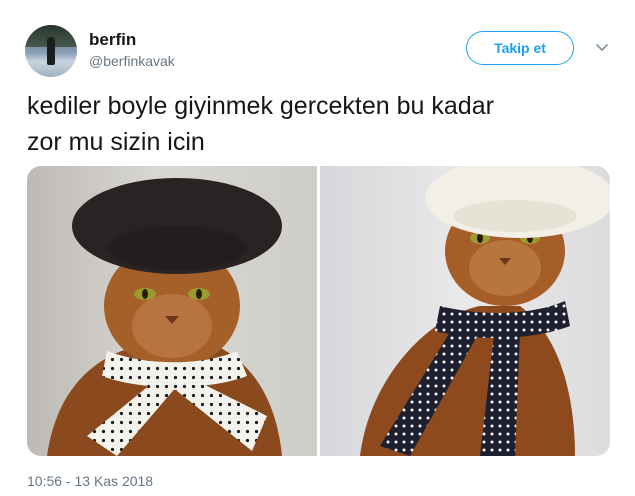 Image resolution: width=635 pixels, height=496 pixels. Describe the element at coordinates (602, 48) in the screenshot. I see `chevron-down-icon` at that location.